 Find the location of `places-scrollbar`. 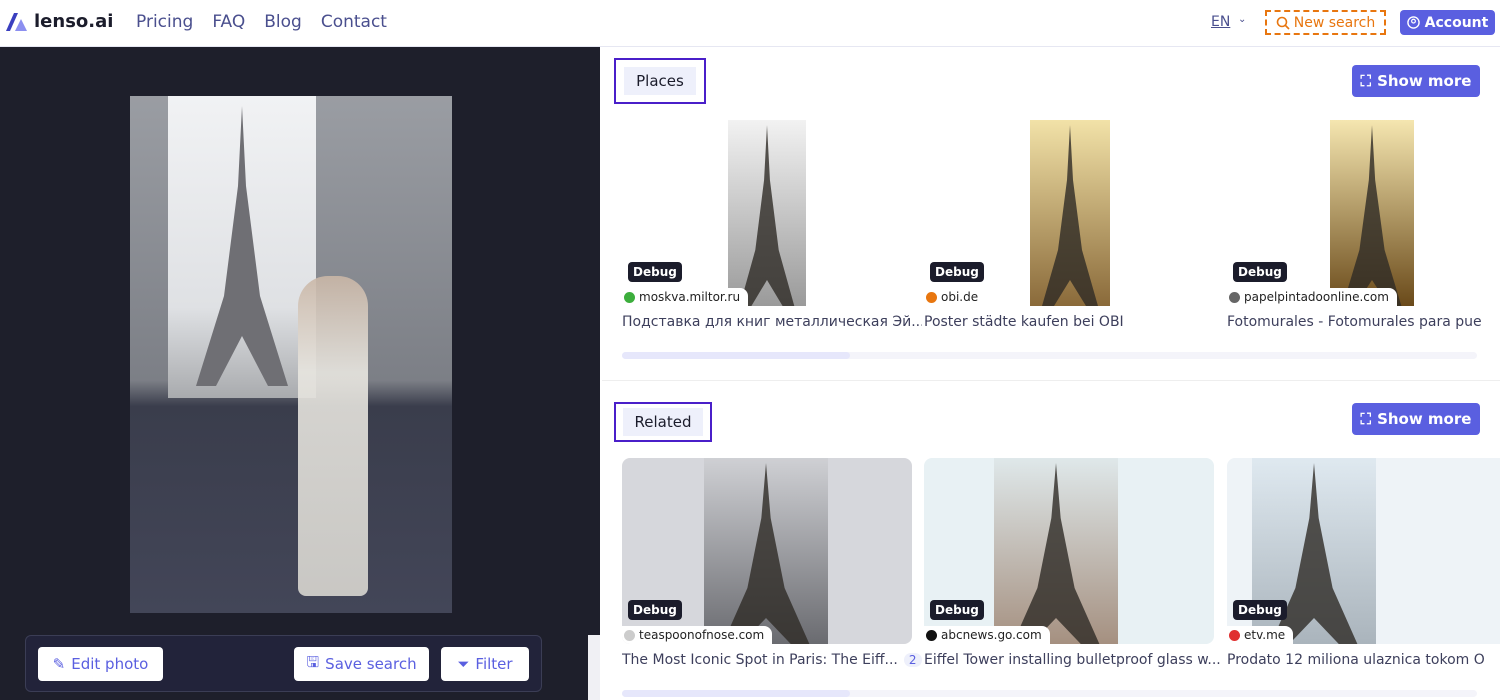

places-scrollbar is located at coordinates (1049, 355).